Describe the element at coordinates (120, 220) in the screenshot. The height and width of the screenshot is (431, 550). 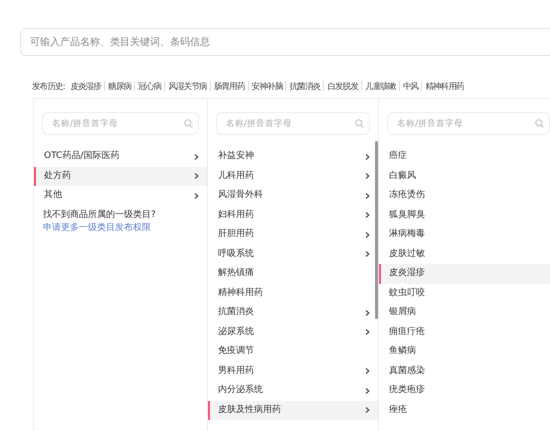
I see `missing-category-note: 找不到商品所属的一级类目? 申请更多一级类目发布权限` at that location.